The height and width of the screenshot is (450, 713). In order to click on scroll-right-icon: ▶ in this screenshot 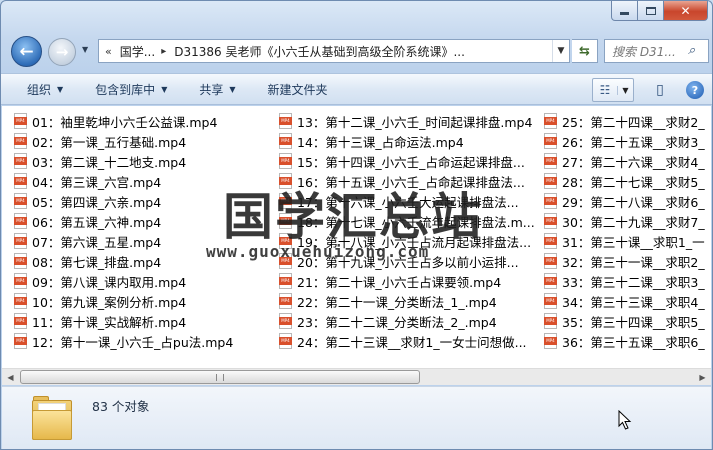, I will do `click(702, 377)`.